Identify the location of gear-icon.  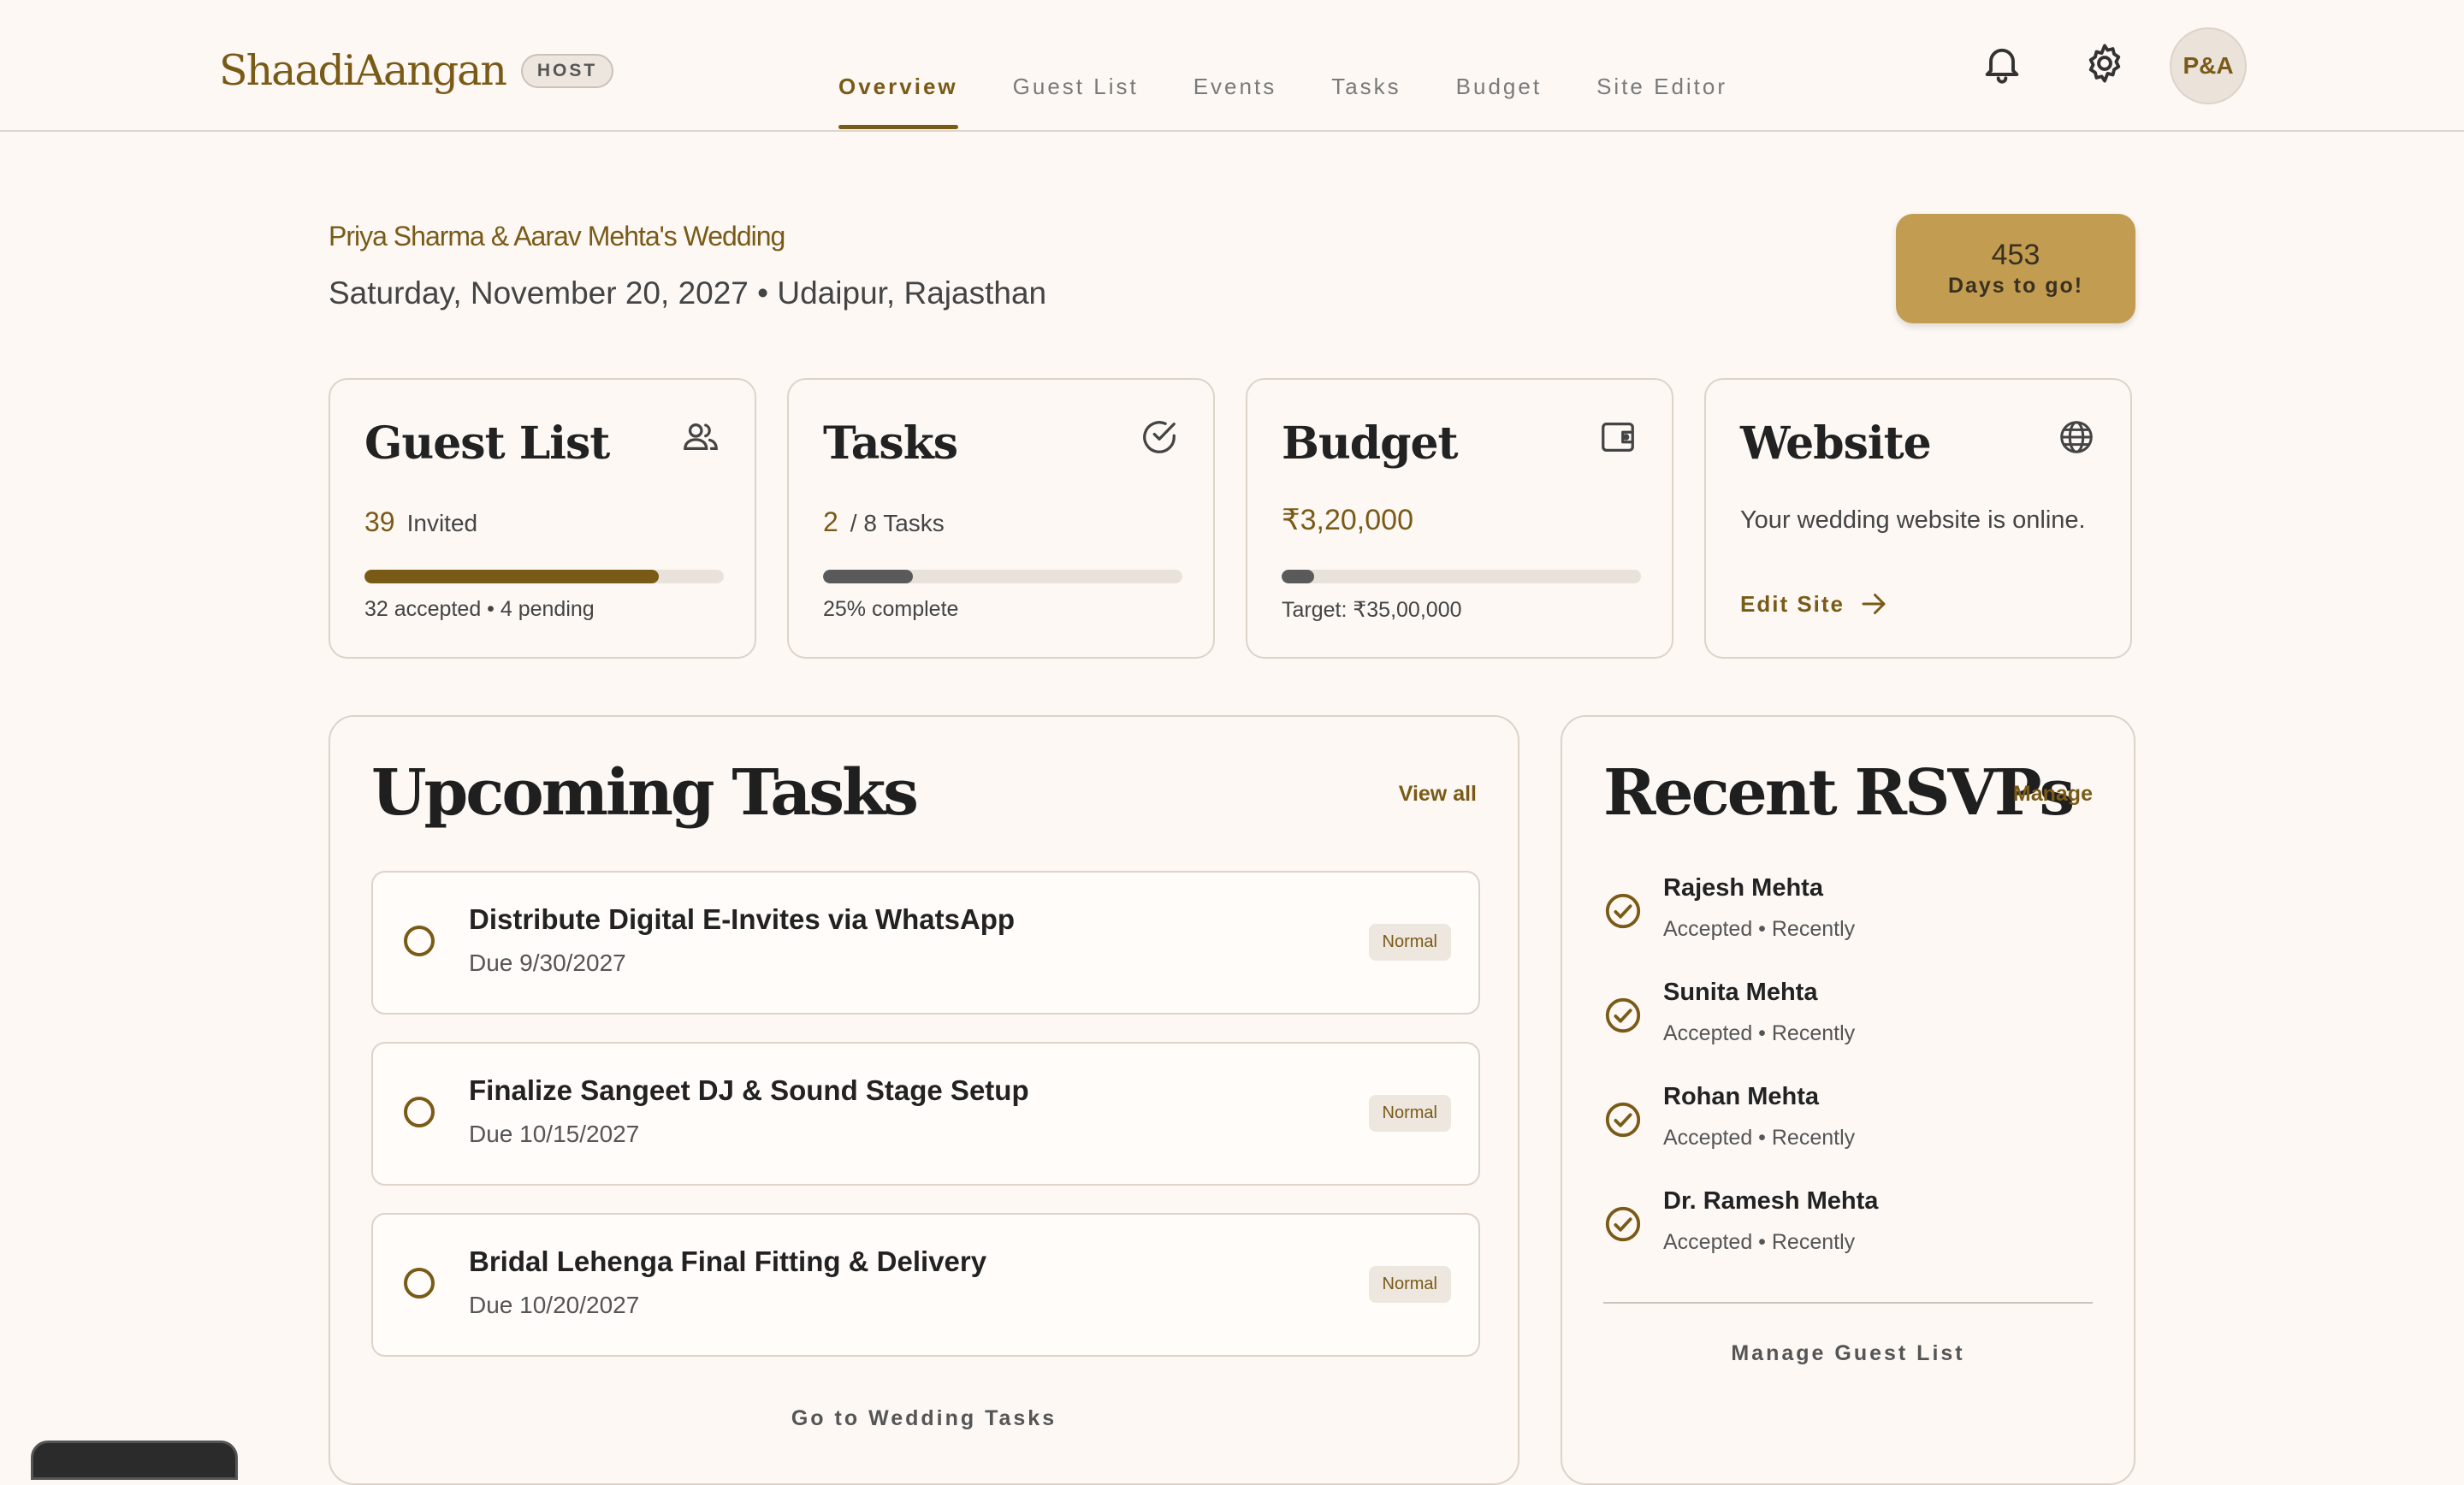
(2104, 63).